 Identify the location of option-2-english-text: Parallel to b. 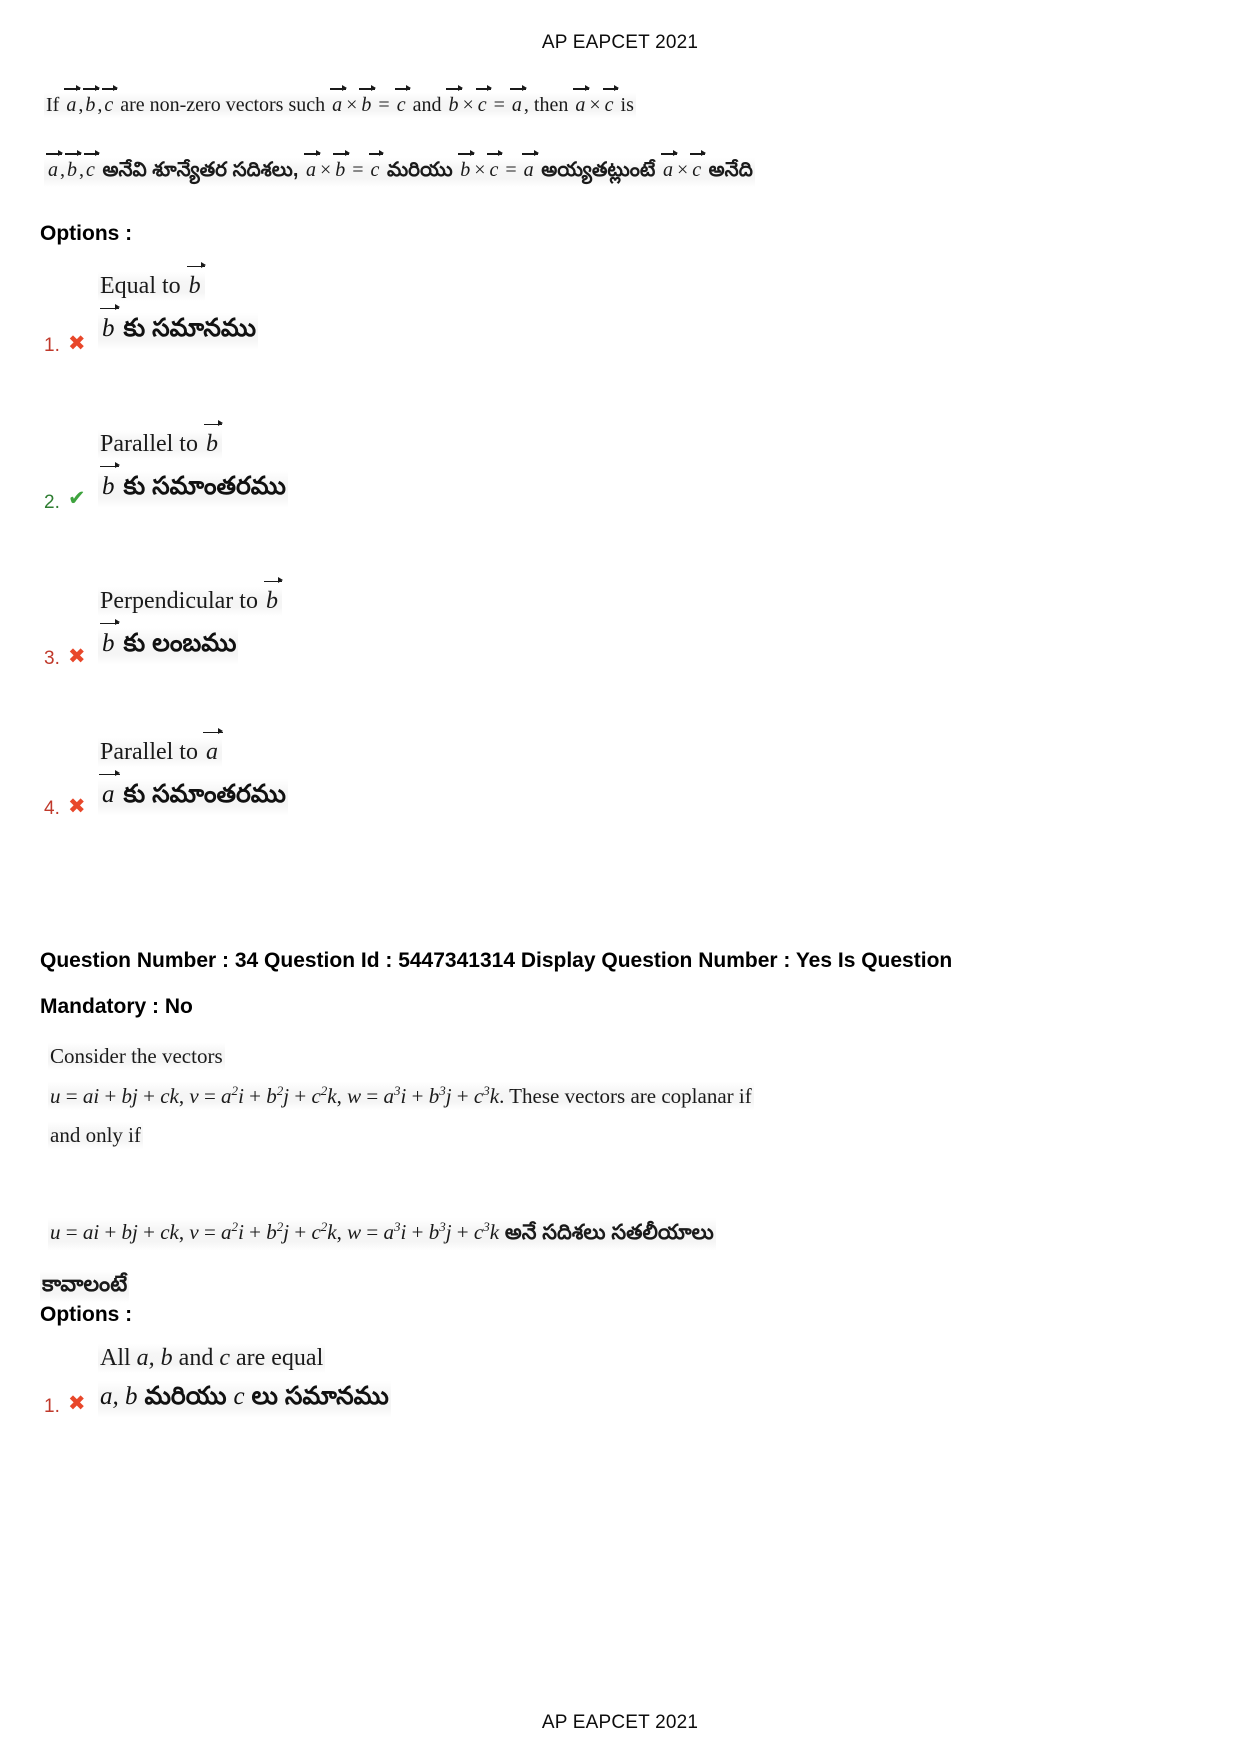
(160, 439).